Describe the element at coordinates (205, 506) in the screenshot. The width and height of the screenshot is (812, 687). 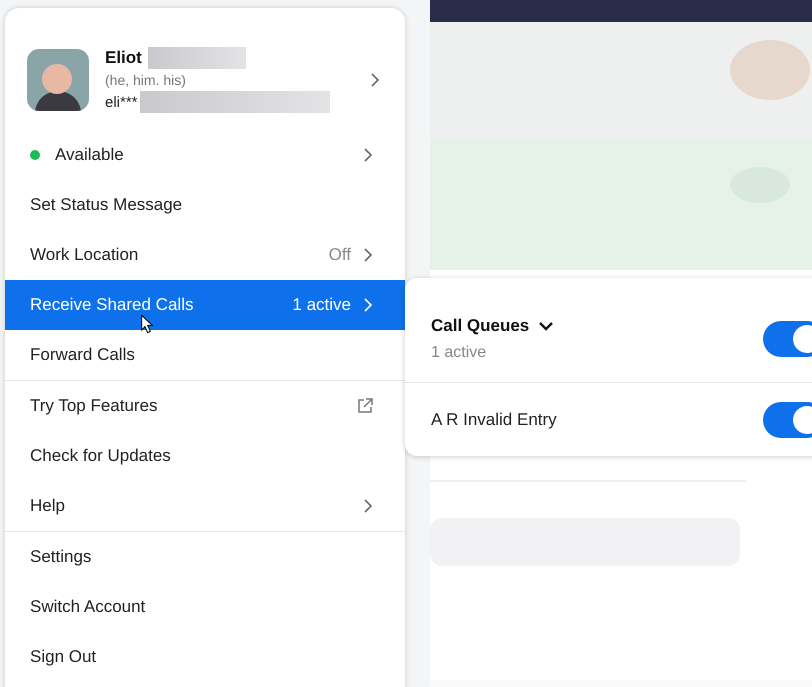
I see `menu-item: Help` at that location.